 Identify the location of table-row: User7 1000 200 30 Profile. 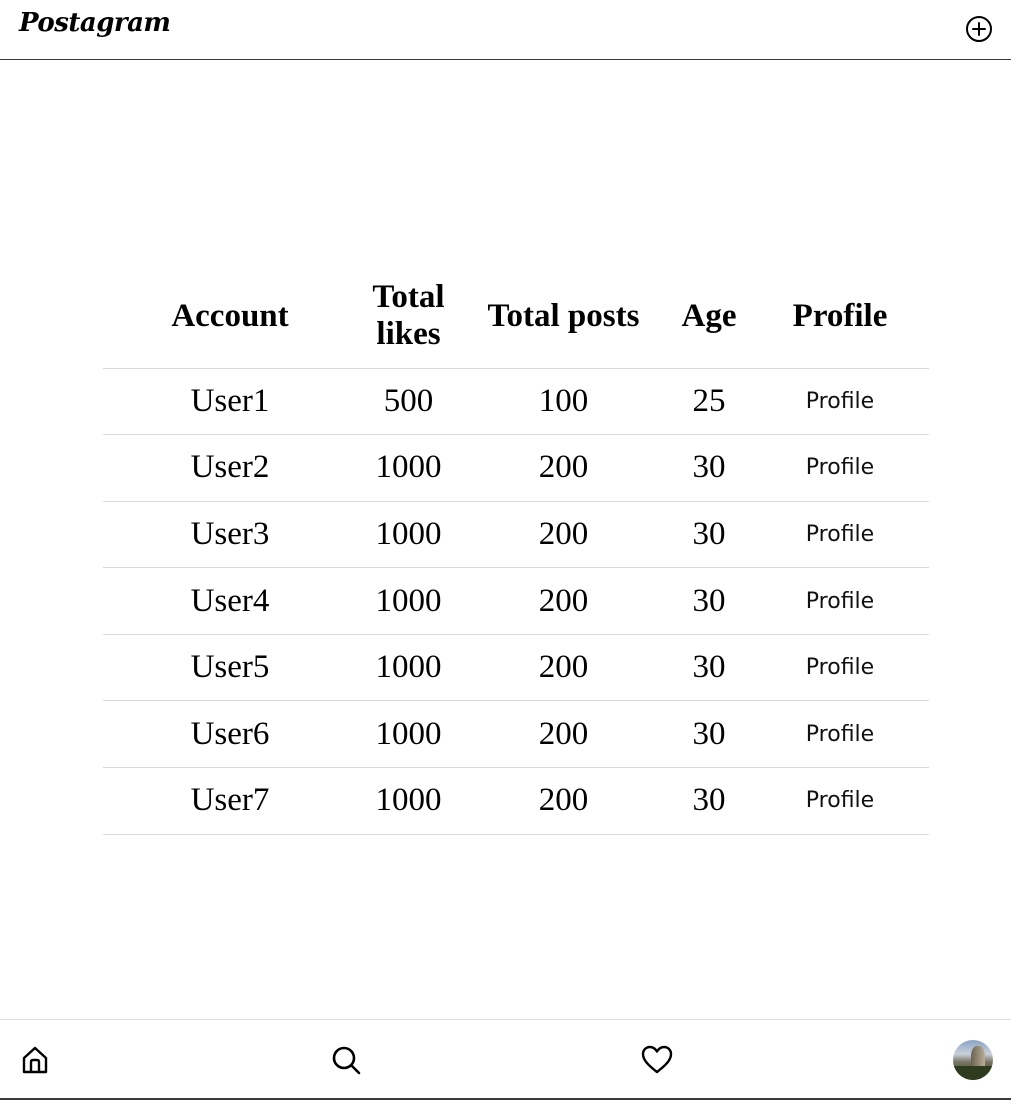
(516, 801).